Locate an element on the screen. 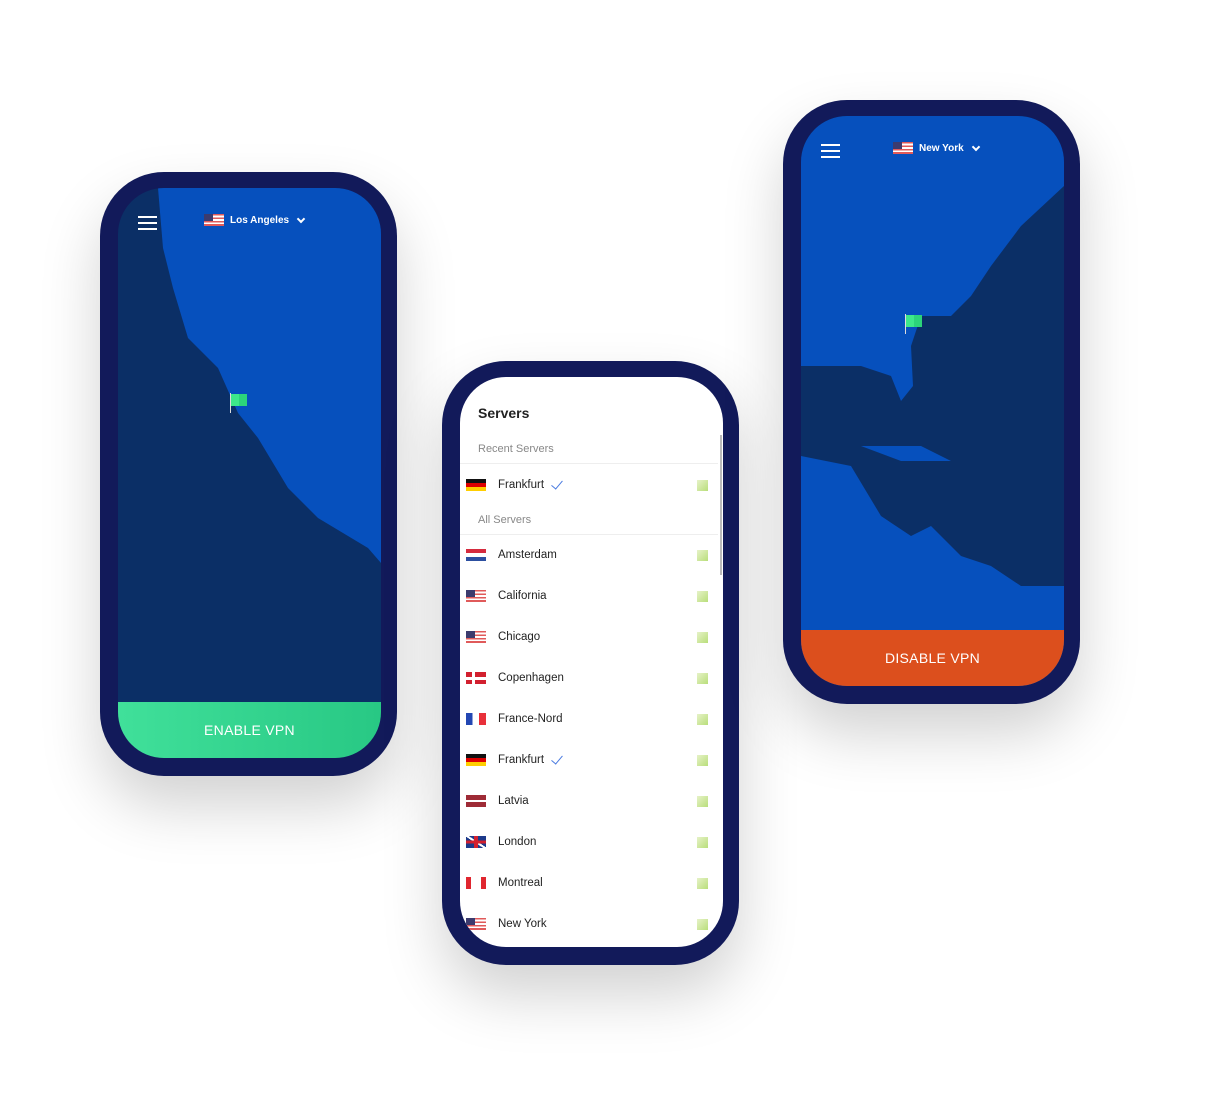 The height and width of the screenshot is (1106, 1221). map-screen: New York DISABLE VPN is located at coordinates (932, 401).